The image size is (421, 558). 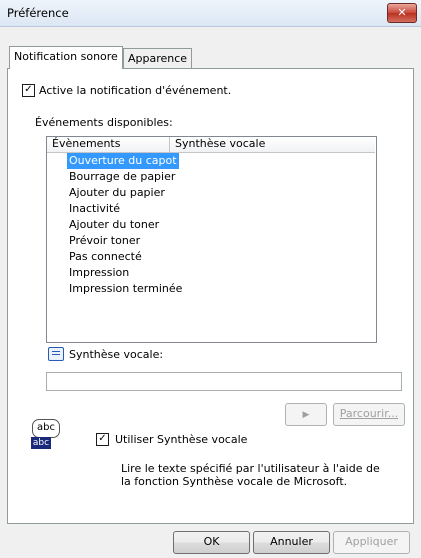 I want to click on tab-apparence: Apparence, so click(x=158, y=58).